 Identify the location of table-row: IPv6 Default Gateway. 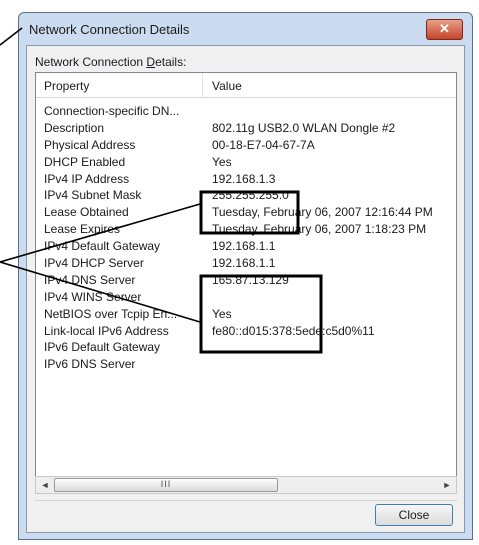
(246, 347).